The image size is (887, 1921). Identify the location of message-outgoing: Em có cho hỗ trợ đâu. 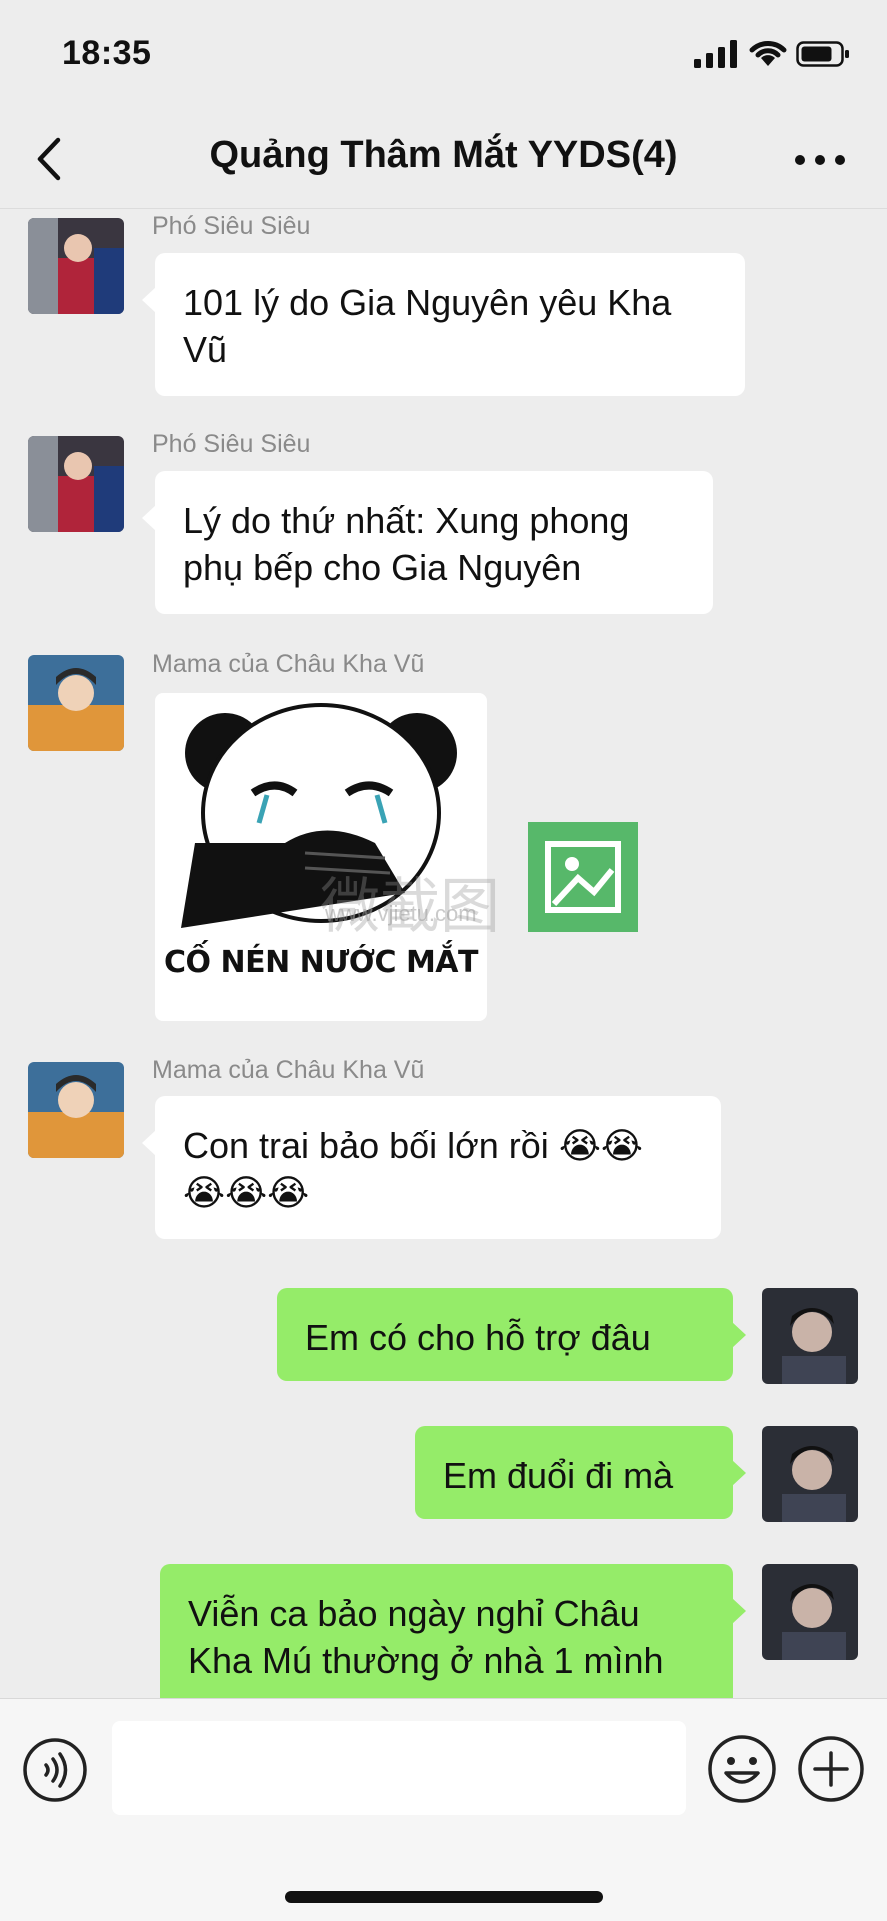
(443, 1333).